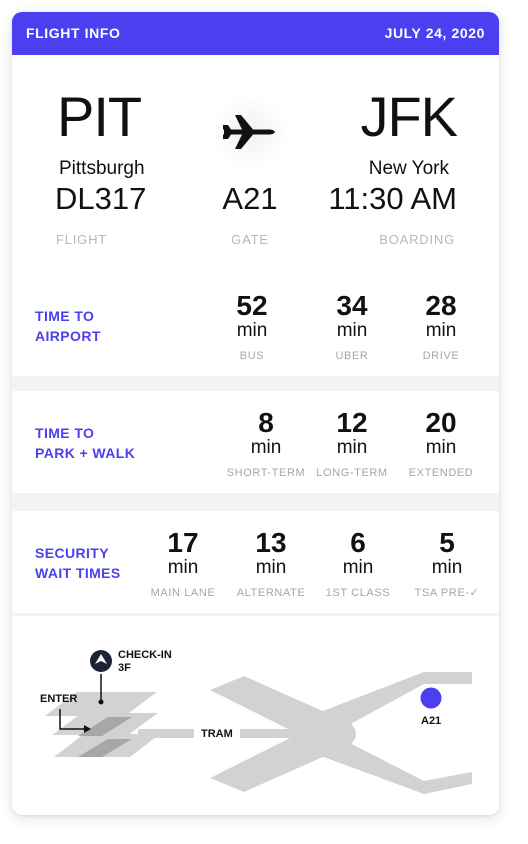 Image resolution: width=528 pixels, height=844 pixels. Describe the element at coordinates (183, 563) in the screenshot. I see `main-lane-stat: 17 min MAIN LANE` at that location.